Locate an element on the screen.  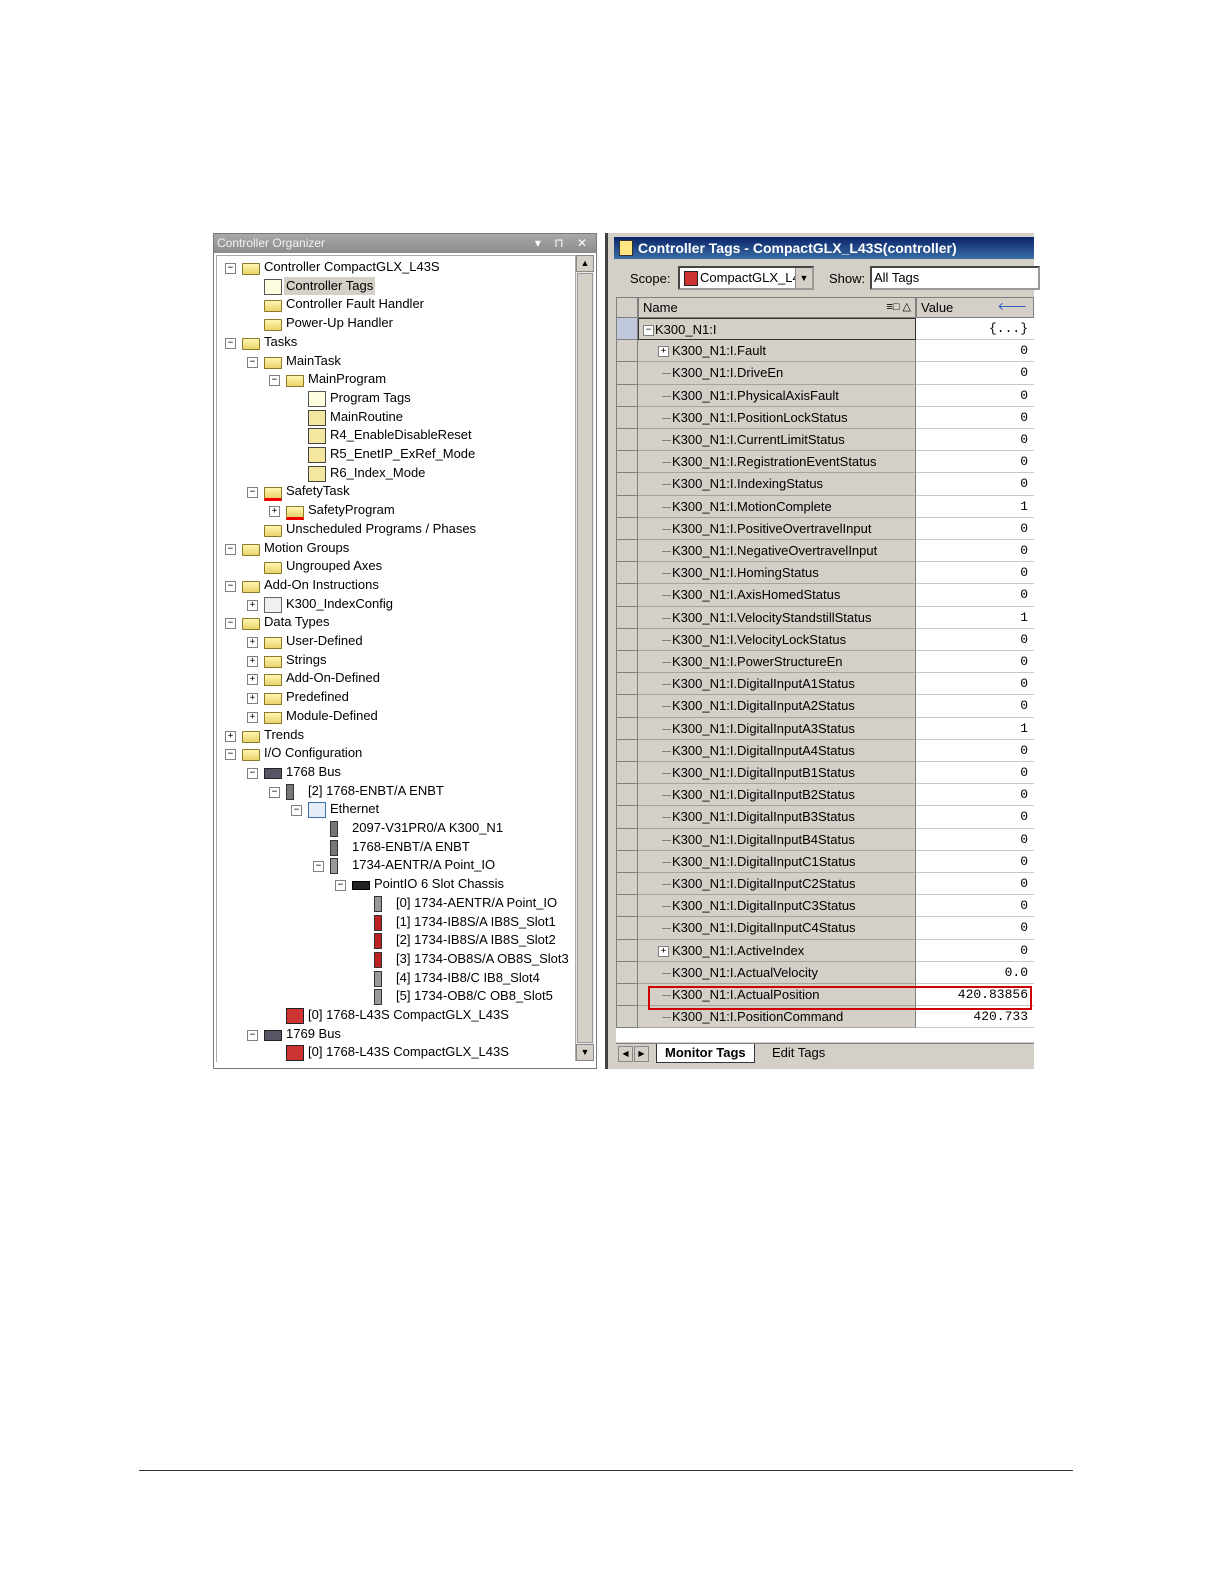
tree-item: + SafetyProgram is located at coordinates (395, 511).